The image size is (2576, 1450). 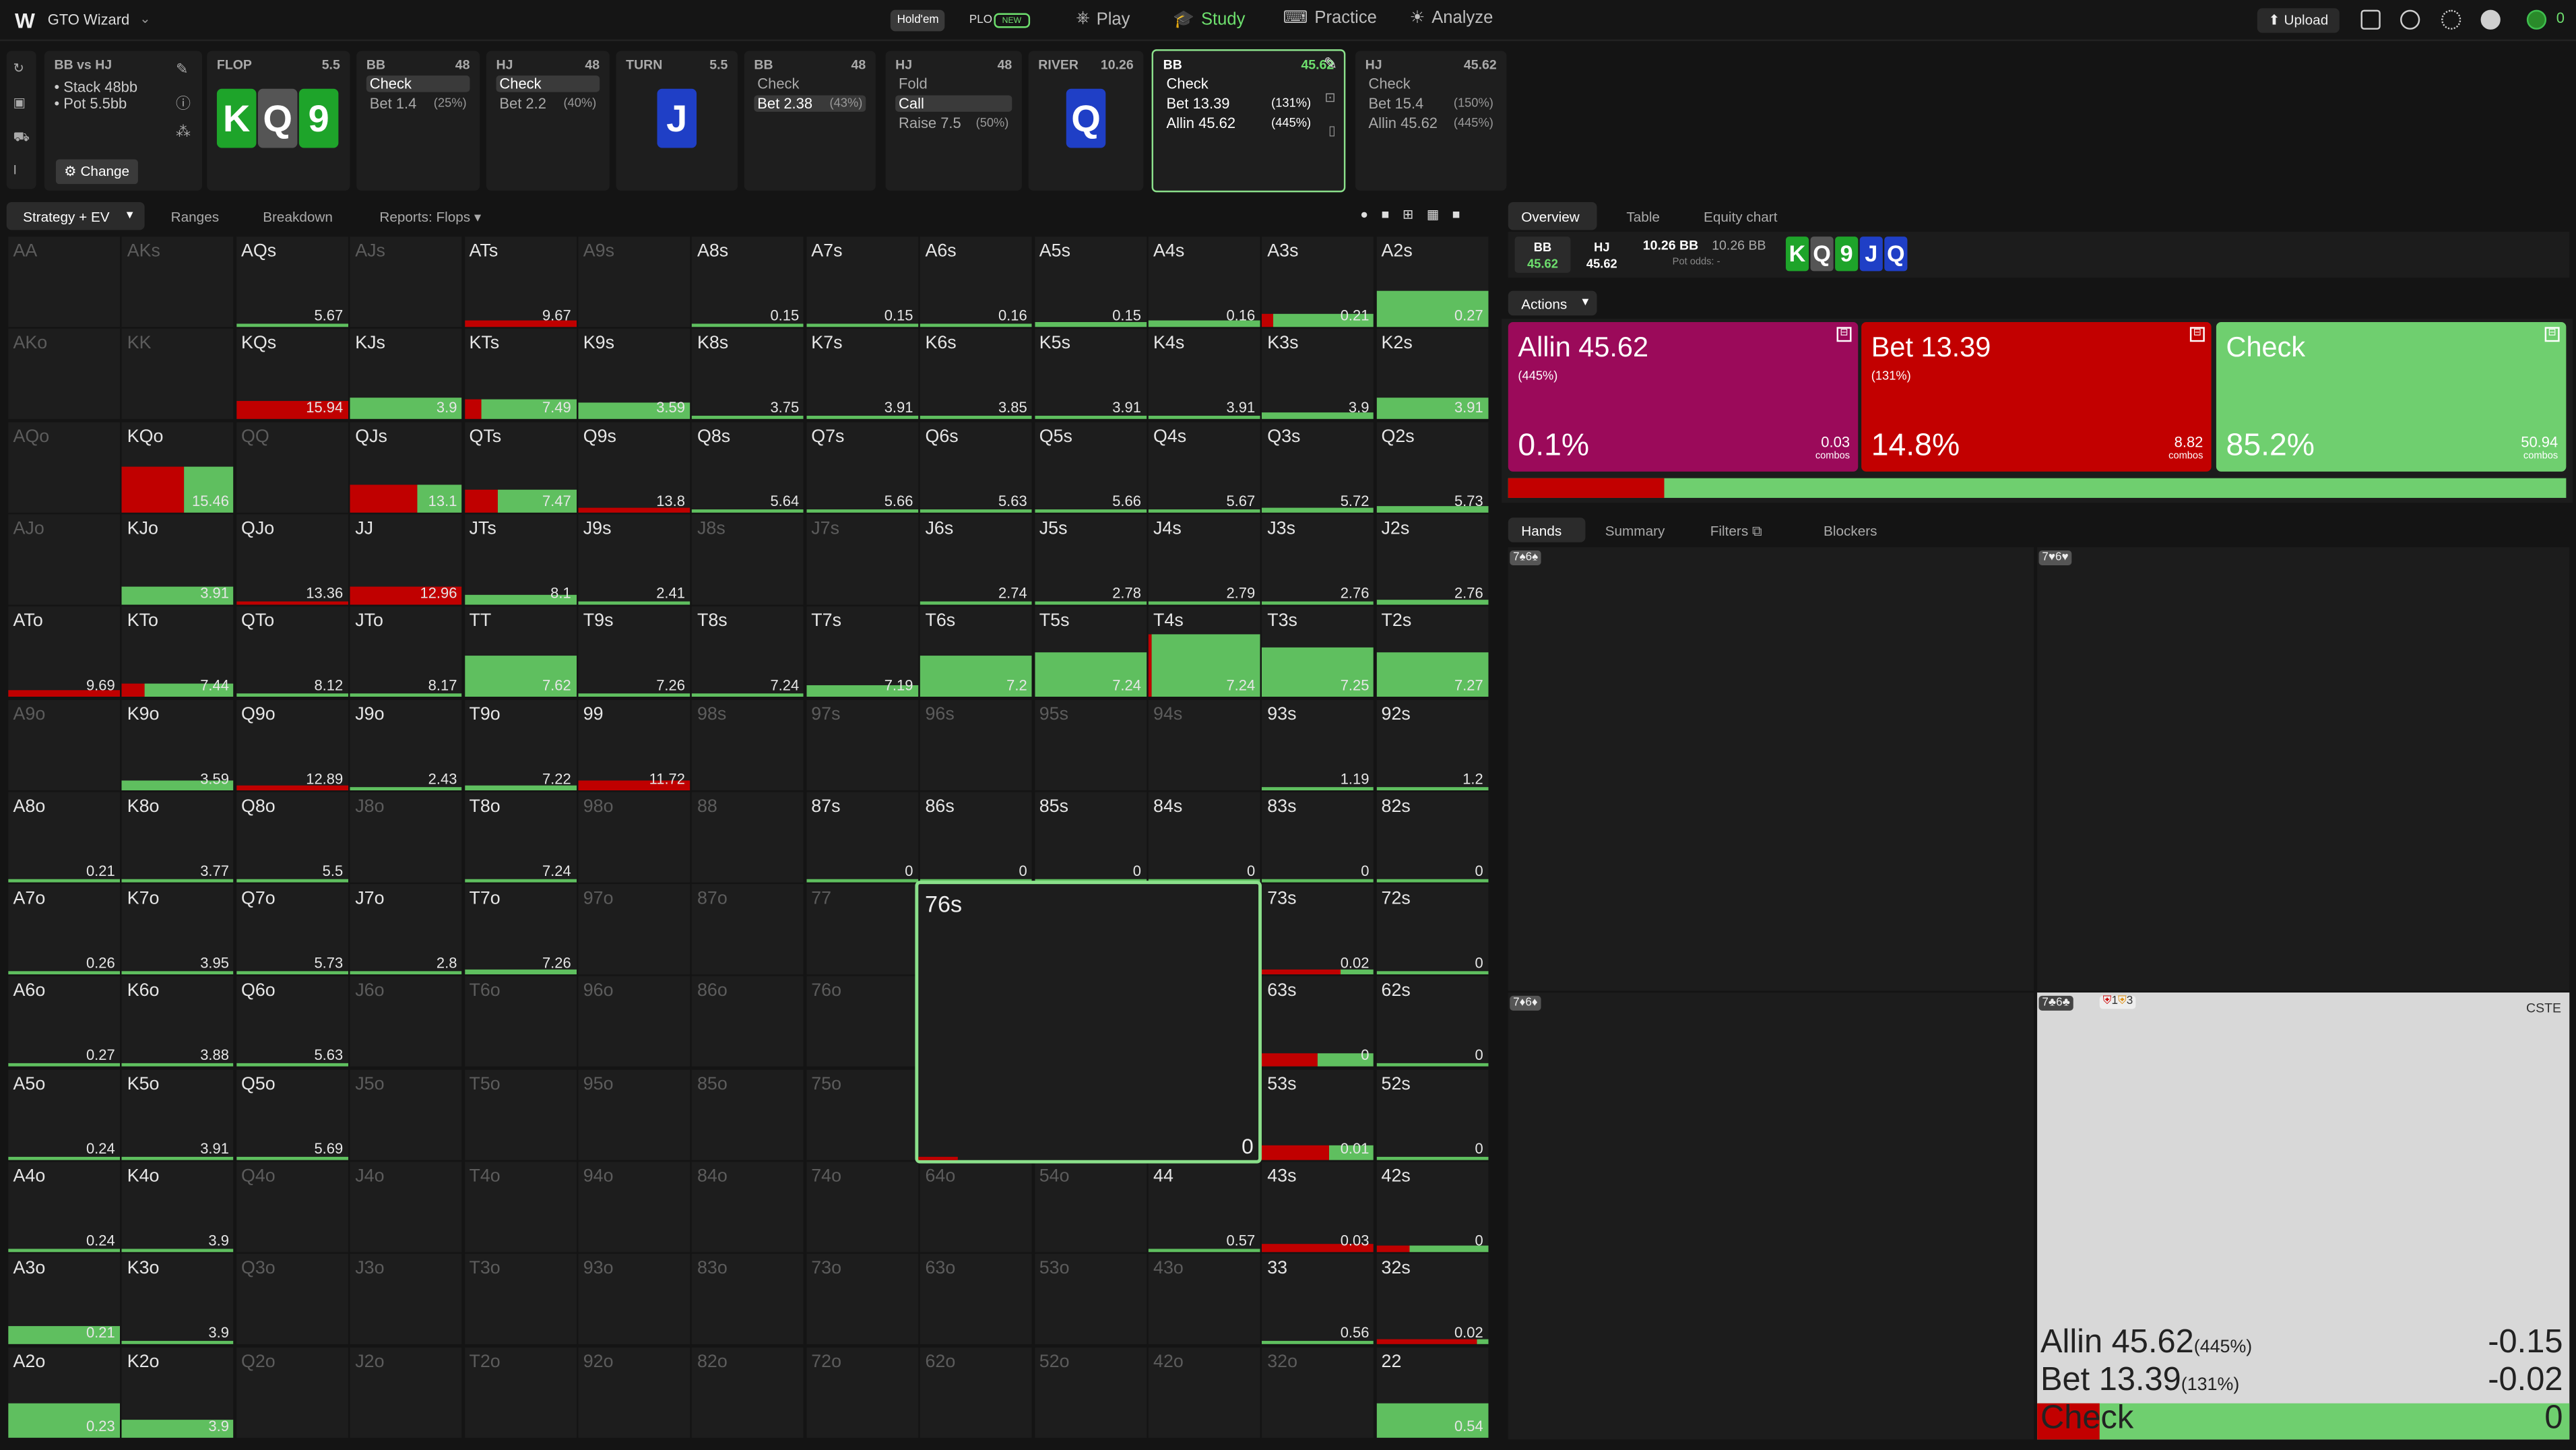 What do you see at coordinates (1090, 559) in the screenshot?
I see `hand-cell-J5s: J5s 2.78` at bounding box center [1090, 559].